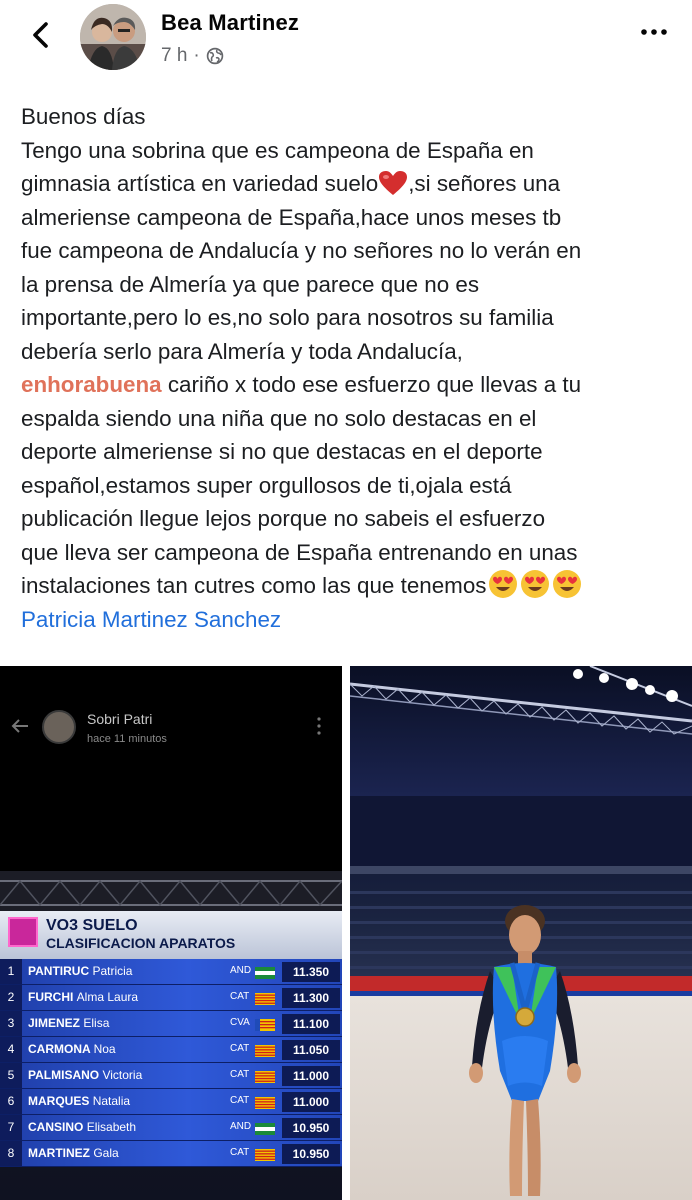  Describe the element at coordinates (200, 183) in the screenshot. I see `text-segment: gimnasia artística en variedad suelo` at that location.